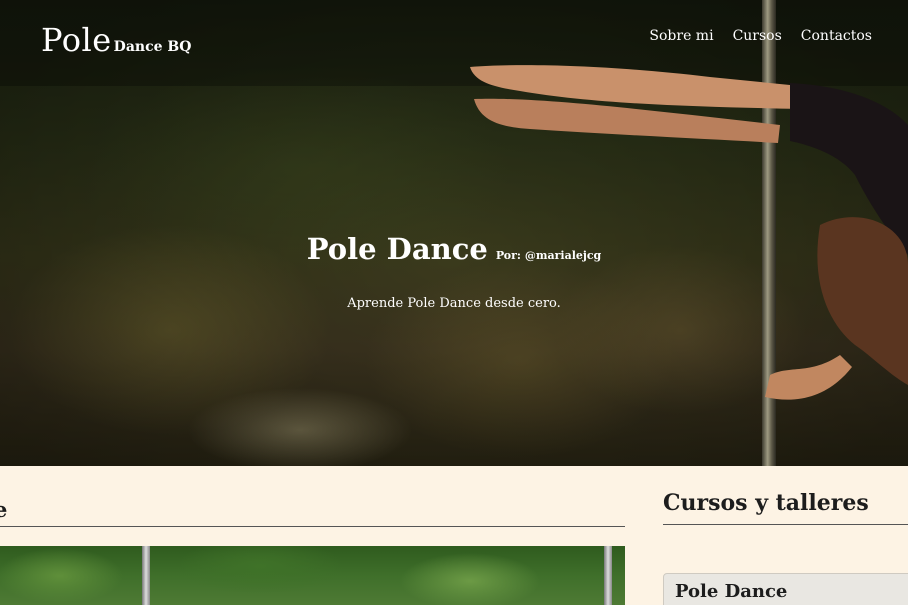 The width and height of the screenshot is (908, 605). Describe the element at coordinates (312, 575) in the screenshot. I see `post-image` at that location.